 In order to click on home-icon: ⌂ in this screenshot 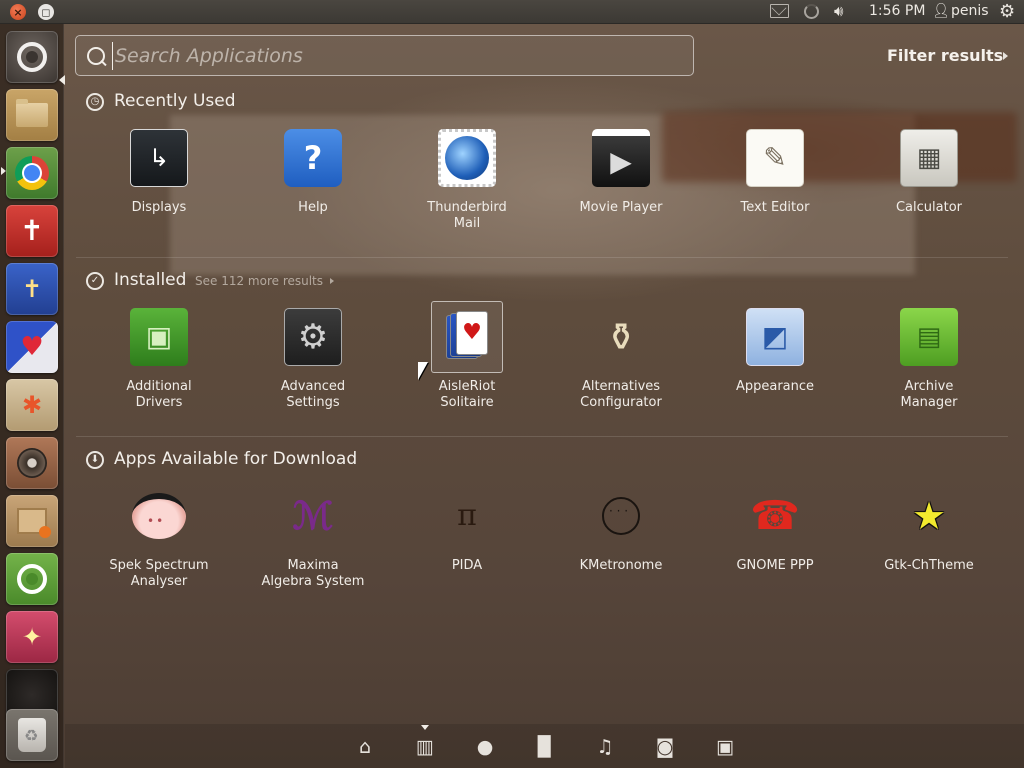, I will do `click(365, 747)`.